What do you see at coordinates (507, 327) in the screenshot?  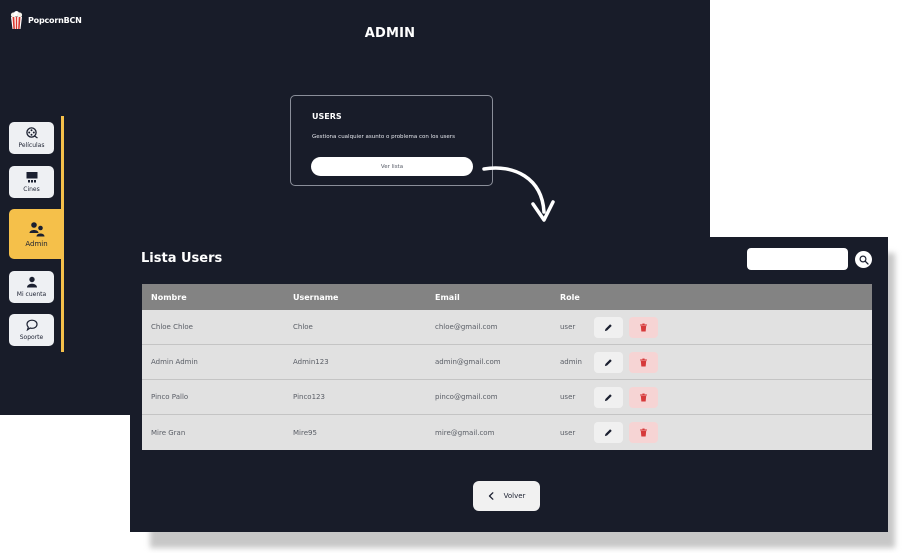 I see `table-row: Chloe Chloe Chloe chloe@gmail.com user` at bounding box center [507, 327].